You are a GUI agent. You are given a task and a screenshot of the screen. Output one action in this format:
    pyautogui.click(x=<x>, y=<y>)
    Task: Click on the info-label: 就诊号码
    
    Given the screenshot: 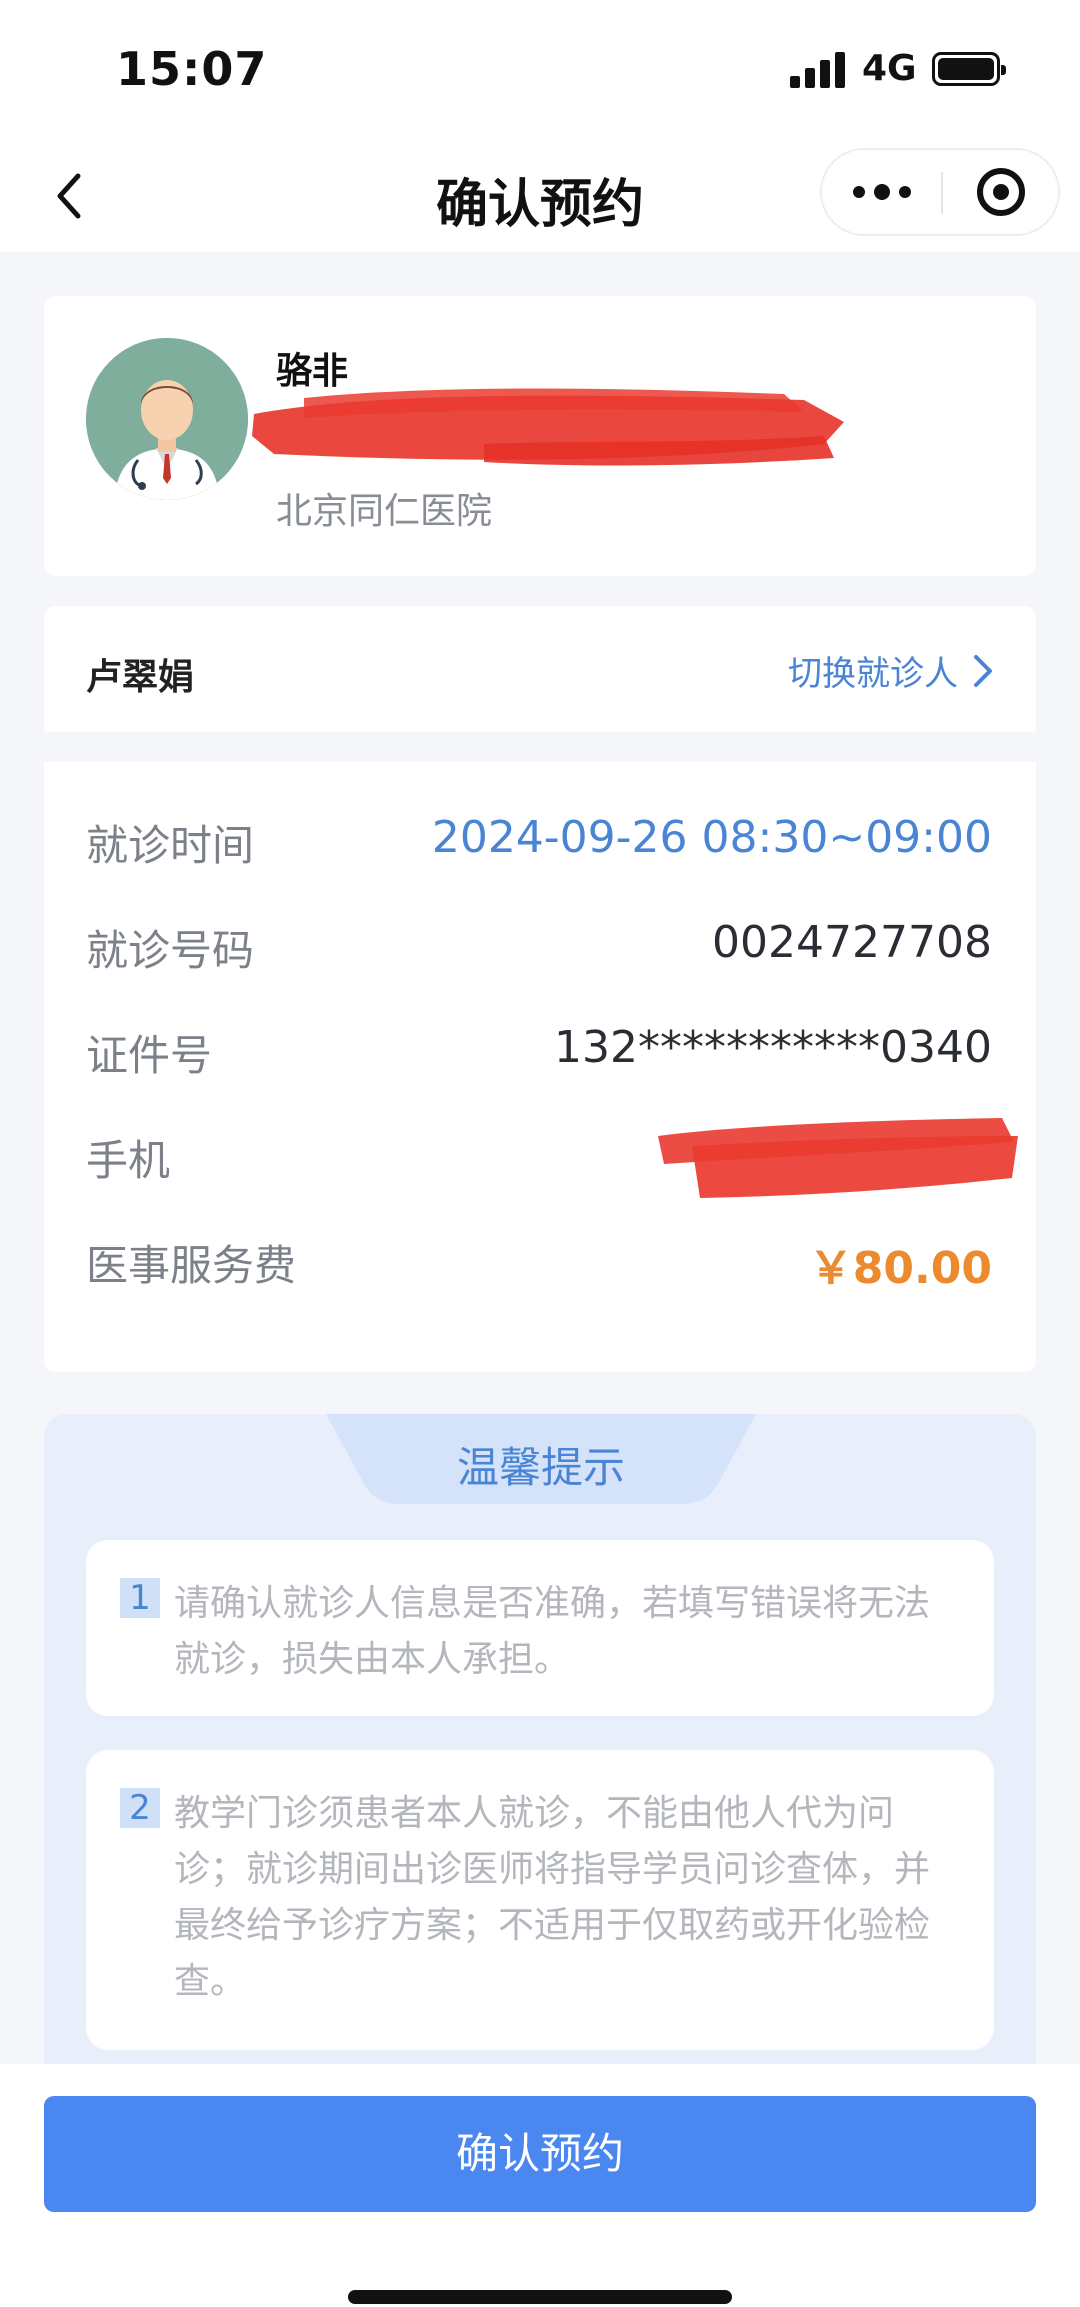 What is the action you would take?
    pyautogui.click(x=170, y=950)
    